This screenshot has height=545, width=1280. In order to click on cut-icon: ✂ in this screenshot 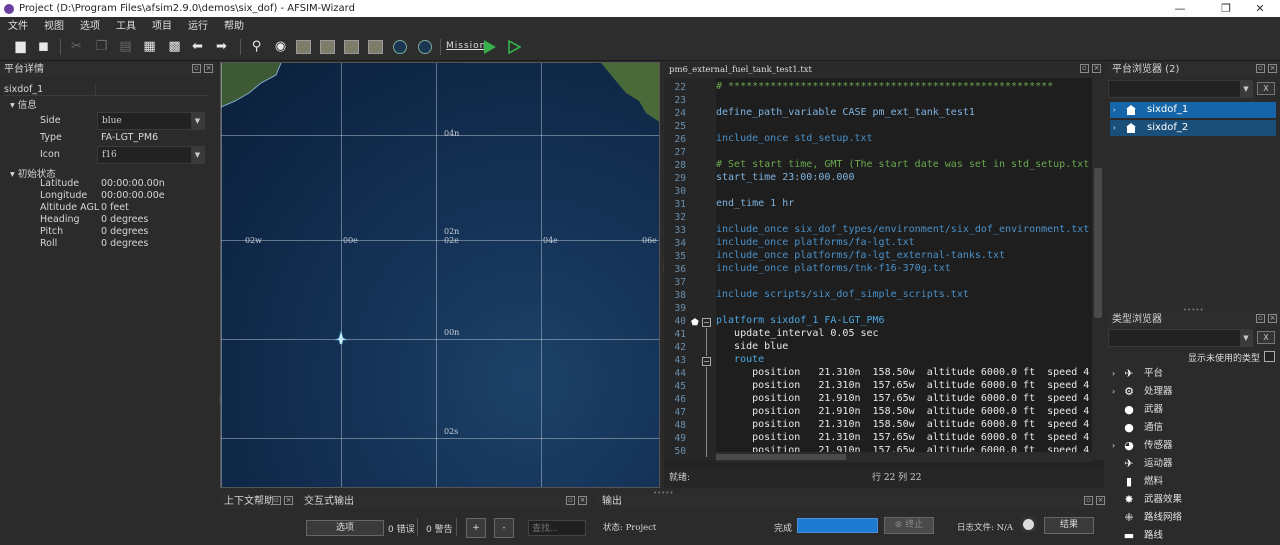, I will do `click(76, 46)`.